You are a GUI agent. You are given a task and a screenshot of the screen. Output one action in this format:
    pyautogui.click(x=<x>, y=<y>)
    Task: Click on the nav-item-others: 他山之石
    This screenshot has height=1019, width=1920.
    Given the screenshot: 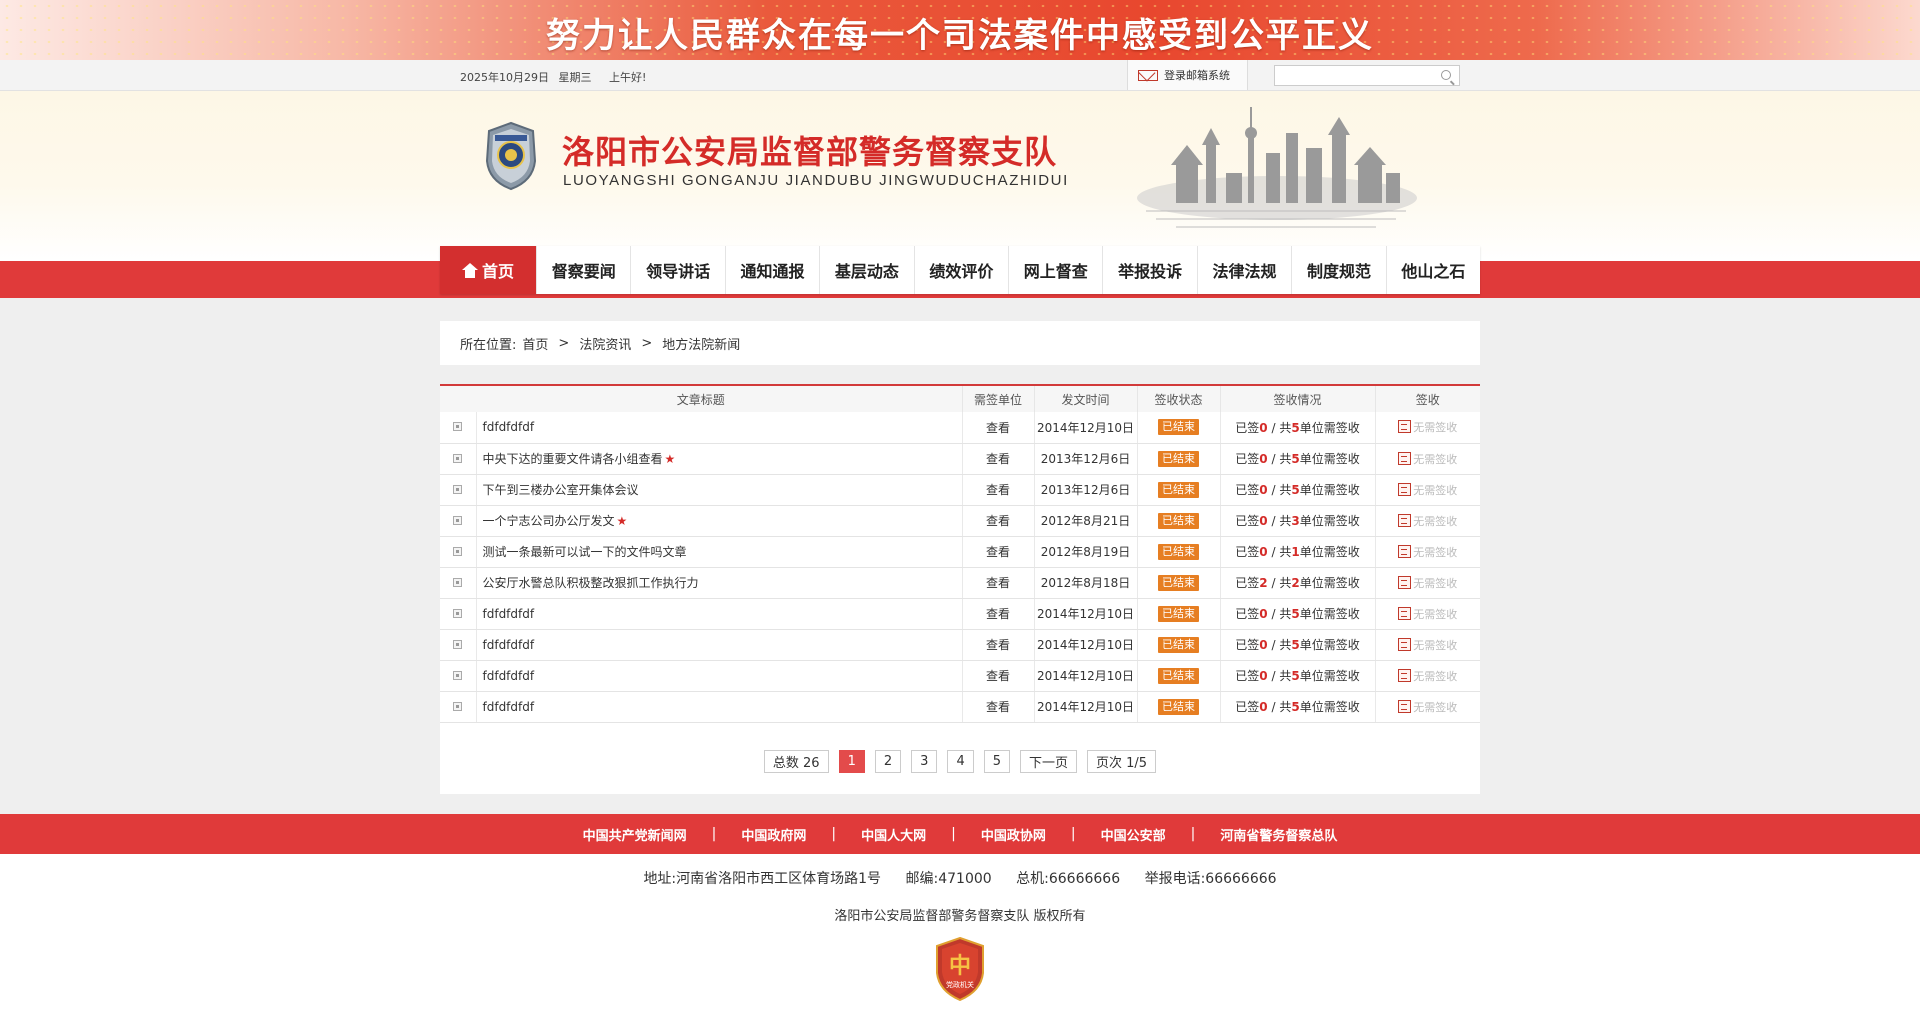 What is the action you would take?
    pyautogui.click(x=1433, y=270)
    